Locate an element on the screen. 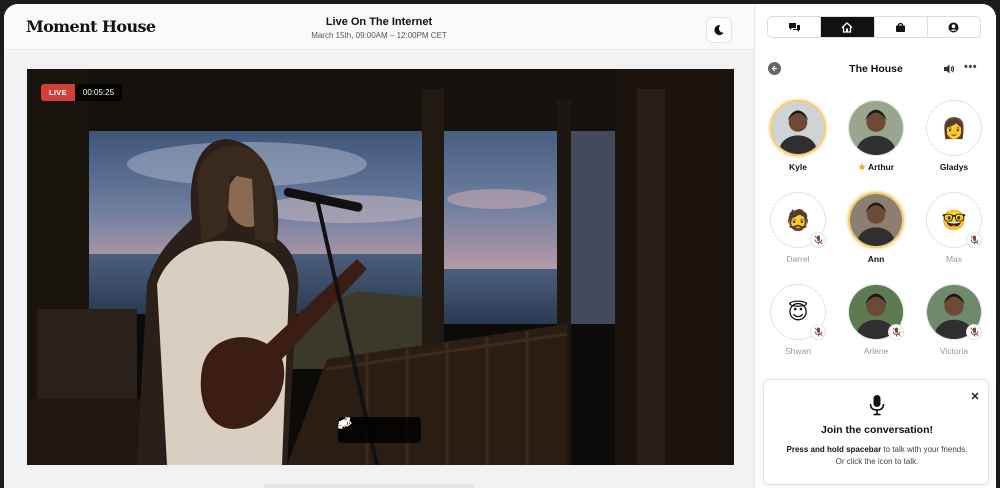 The width and height of the screenshot is (1000, 488). star-icon: ★ is located at coordinates (862, 167).